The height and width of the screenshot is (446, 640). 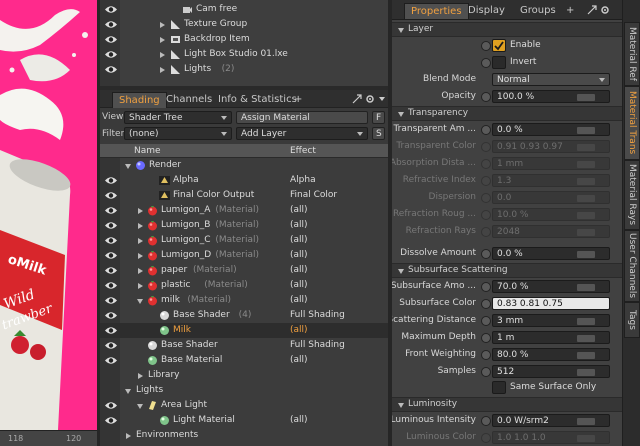 I want to click on property-field: 0.0 W/srm2, so click(x=551, y=420).